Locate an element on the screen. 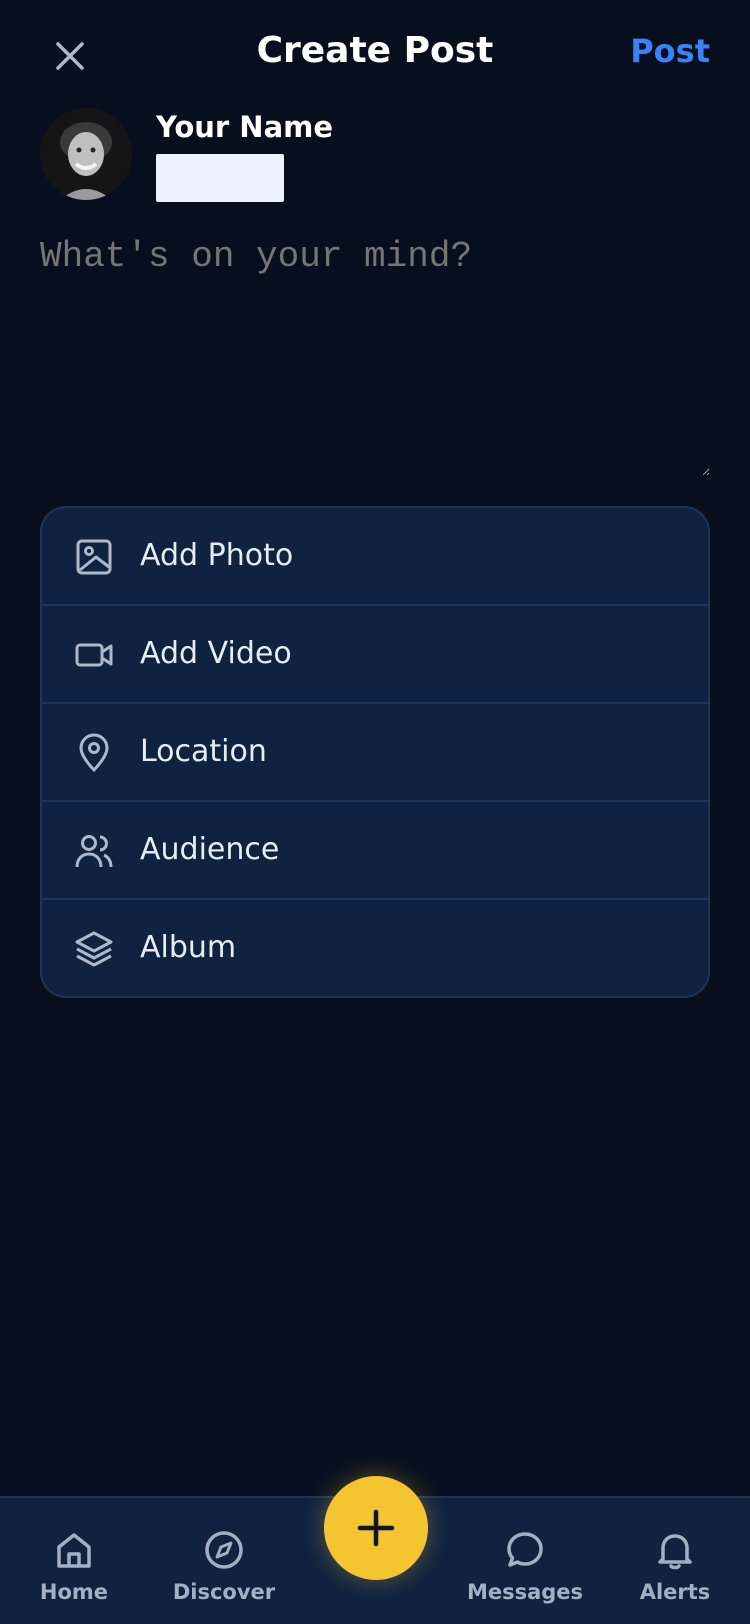 This screenshot has width=750, height=1624. chat-bubble-icon is located at coordinates (525, 1549).